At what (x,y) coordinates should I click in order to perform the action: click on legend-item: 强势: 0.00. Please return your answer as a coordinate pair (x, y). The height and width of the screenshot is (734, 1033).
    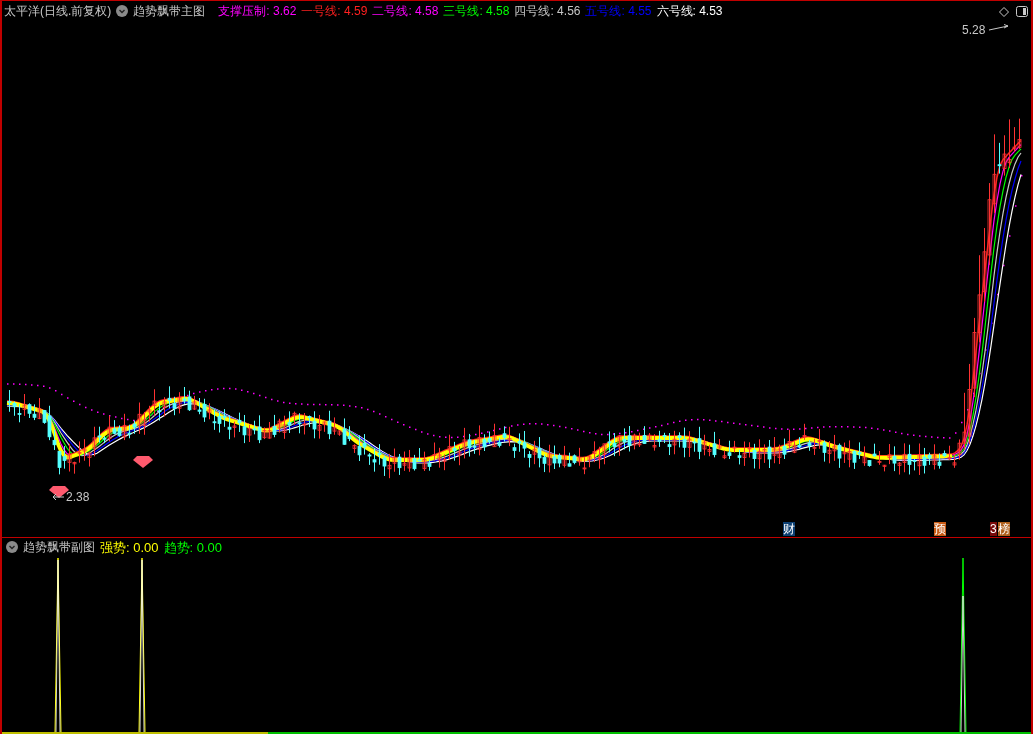
    Looking at the image, I should click on (129, 547).